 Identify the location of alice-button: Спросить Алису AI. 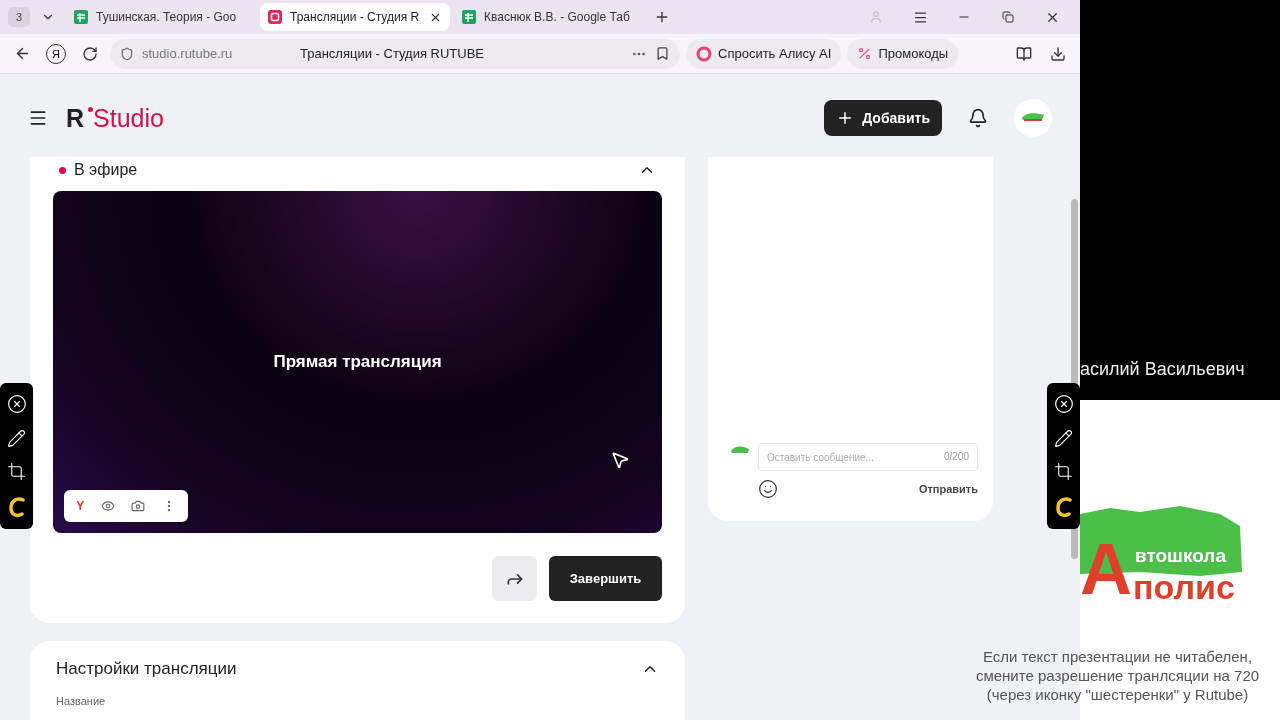
(764, 53).